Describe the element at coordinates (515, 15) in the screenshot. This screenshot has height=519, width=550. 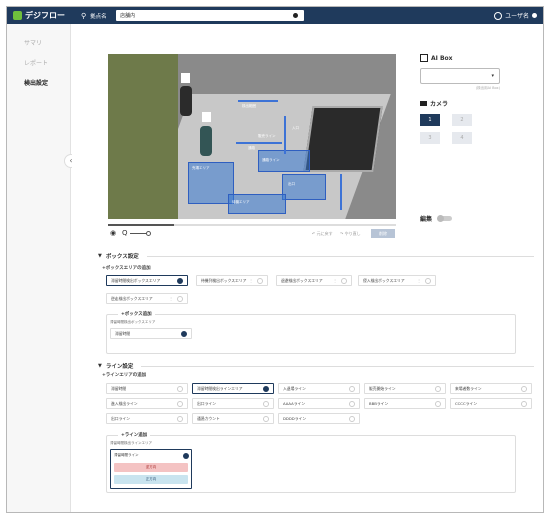
I see `user-menu: ユーザ名` at that location.